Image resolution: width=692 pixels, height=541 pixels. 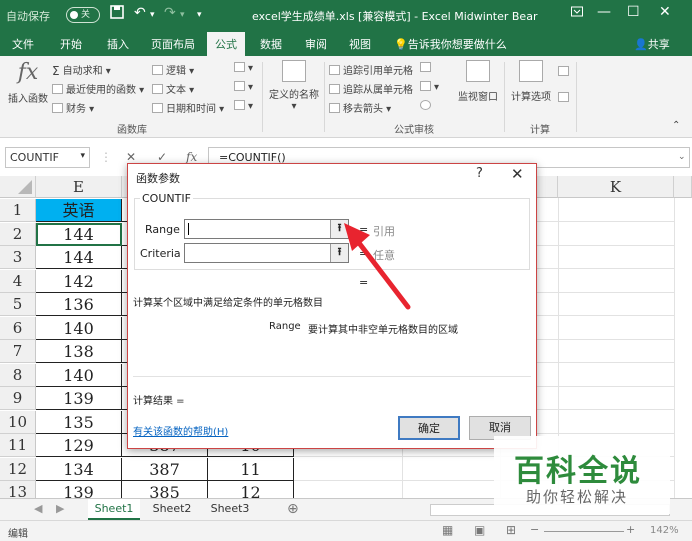 What do you see at coordinates (616, 187) in the screenshot?
I see `column-header-k: K` at bounding box center [616, 187].